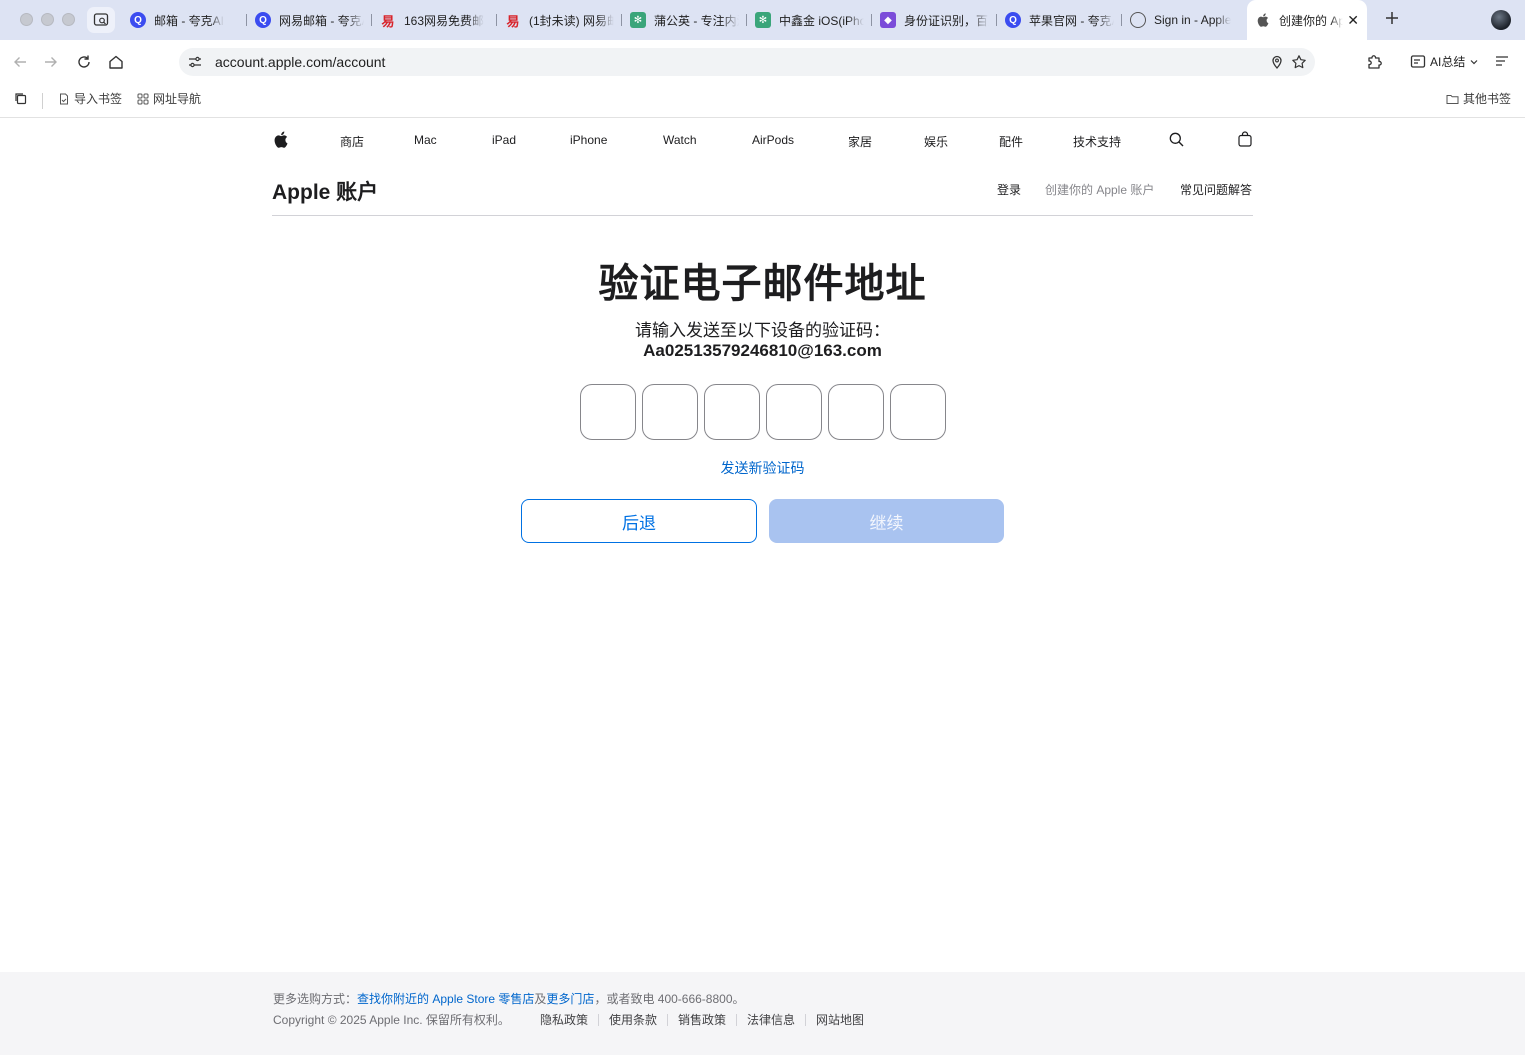  Describe the element at coordinates (1099, 189) in the screenshot. I see `create-account-link: 创建你的 Apple 账户` at that location.